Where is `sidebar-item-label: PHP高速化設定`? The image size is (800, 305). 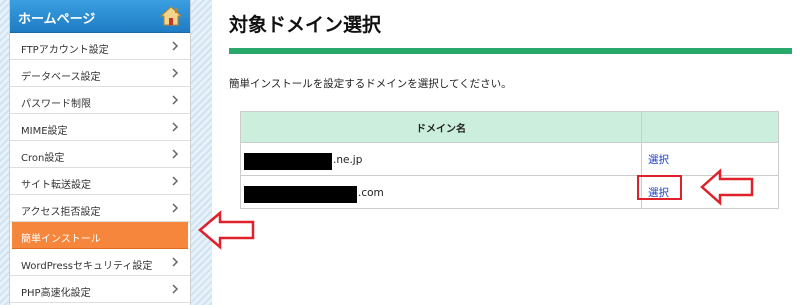
sidebar-item-label: PHP高速化設定 is located at coordinates (56, 293).